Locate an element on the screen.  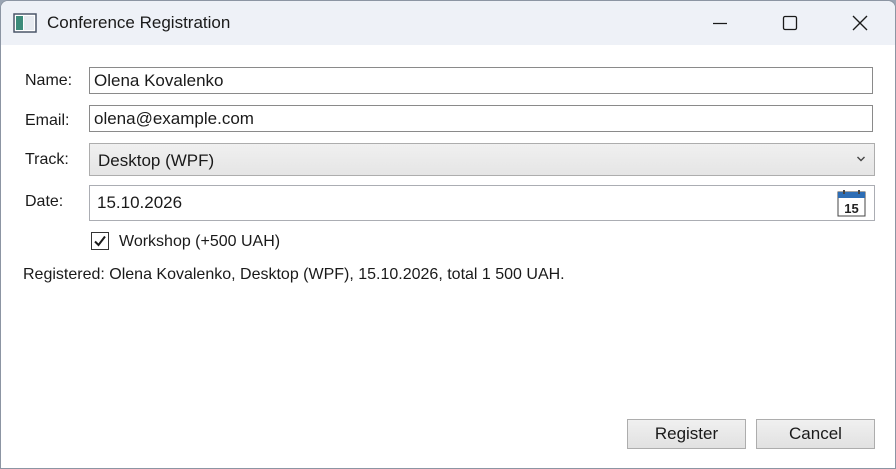
calendar-icon: 15 is located at coordinates (851, 203).